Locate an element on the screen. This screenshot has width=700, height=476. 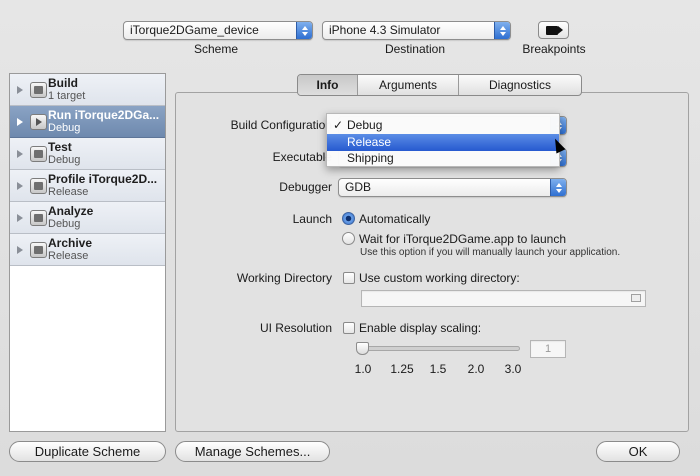
scale-value-field: 1 is located at coordinates (548, 349).